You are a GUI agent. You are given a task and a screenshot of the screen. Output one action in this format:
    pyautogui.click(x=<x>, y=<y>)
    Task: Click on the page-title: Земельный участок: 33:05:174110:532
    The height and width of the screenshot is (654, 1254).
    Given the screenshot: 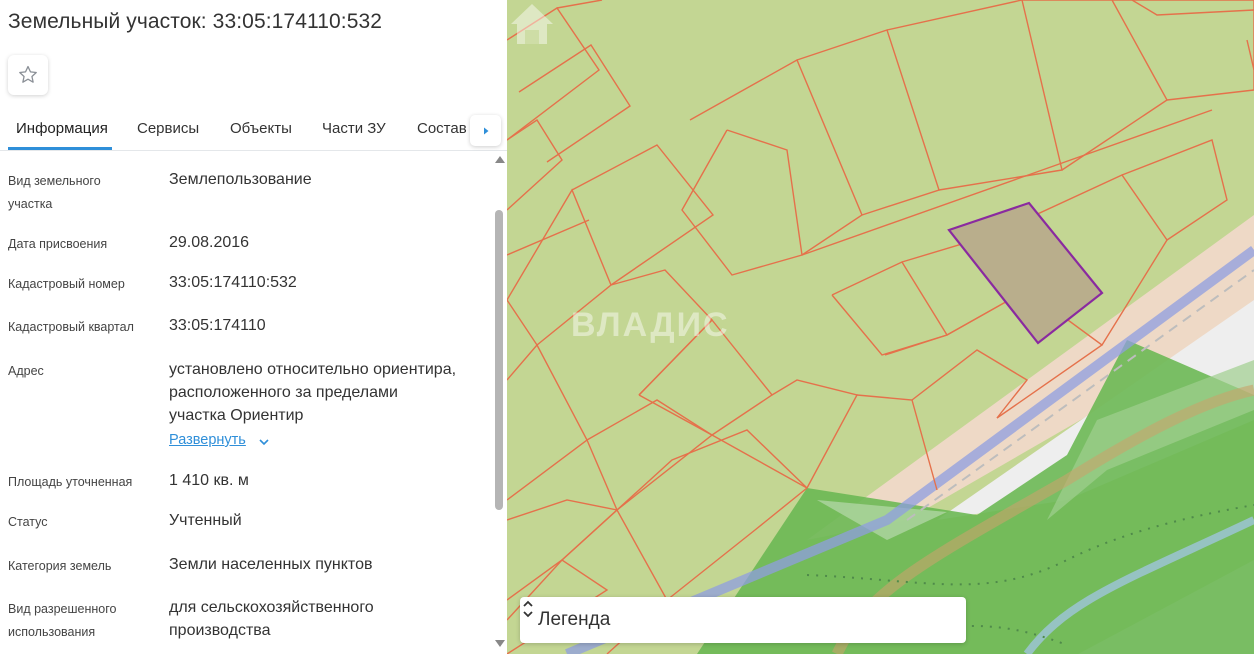 What is the action you would take?
    pyautogui.click(x=195, y=21)
    